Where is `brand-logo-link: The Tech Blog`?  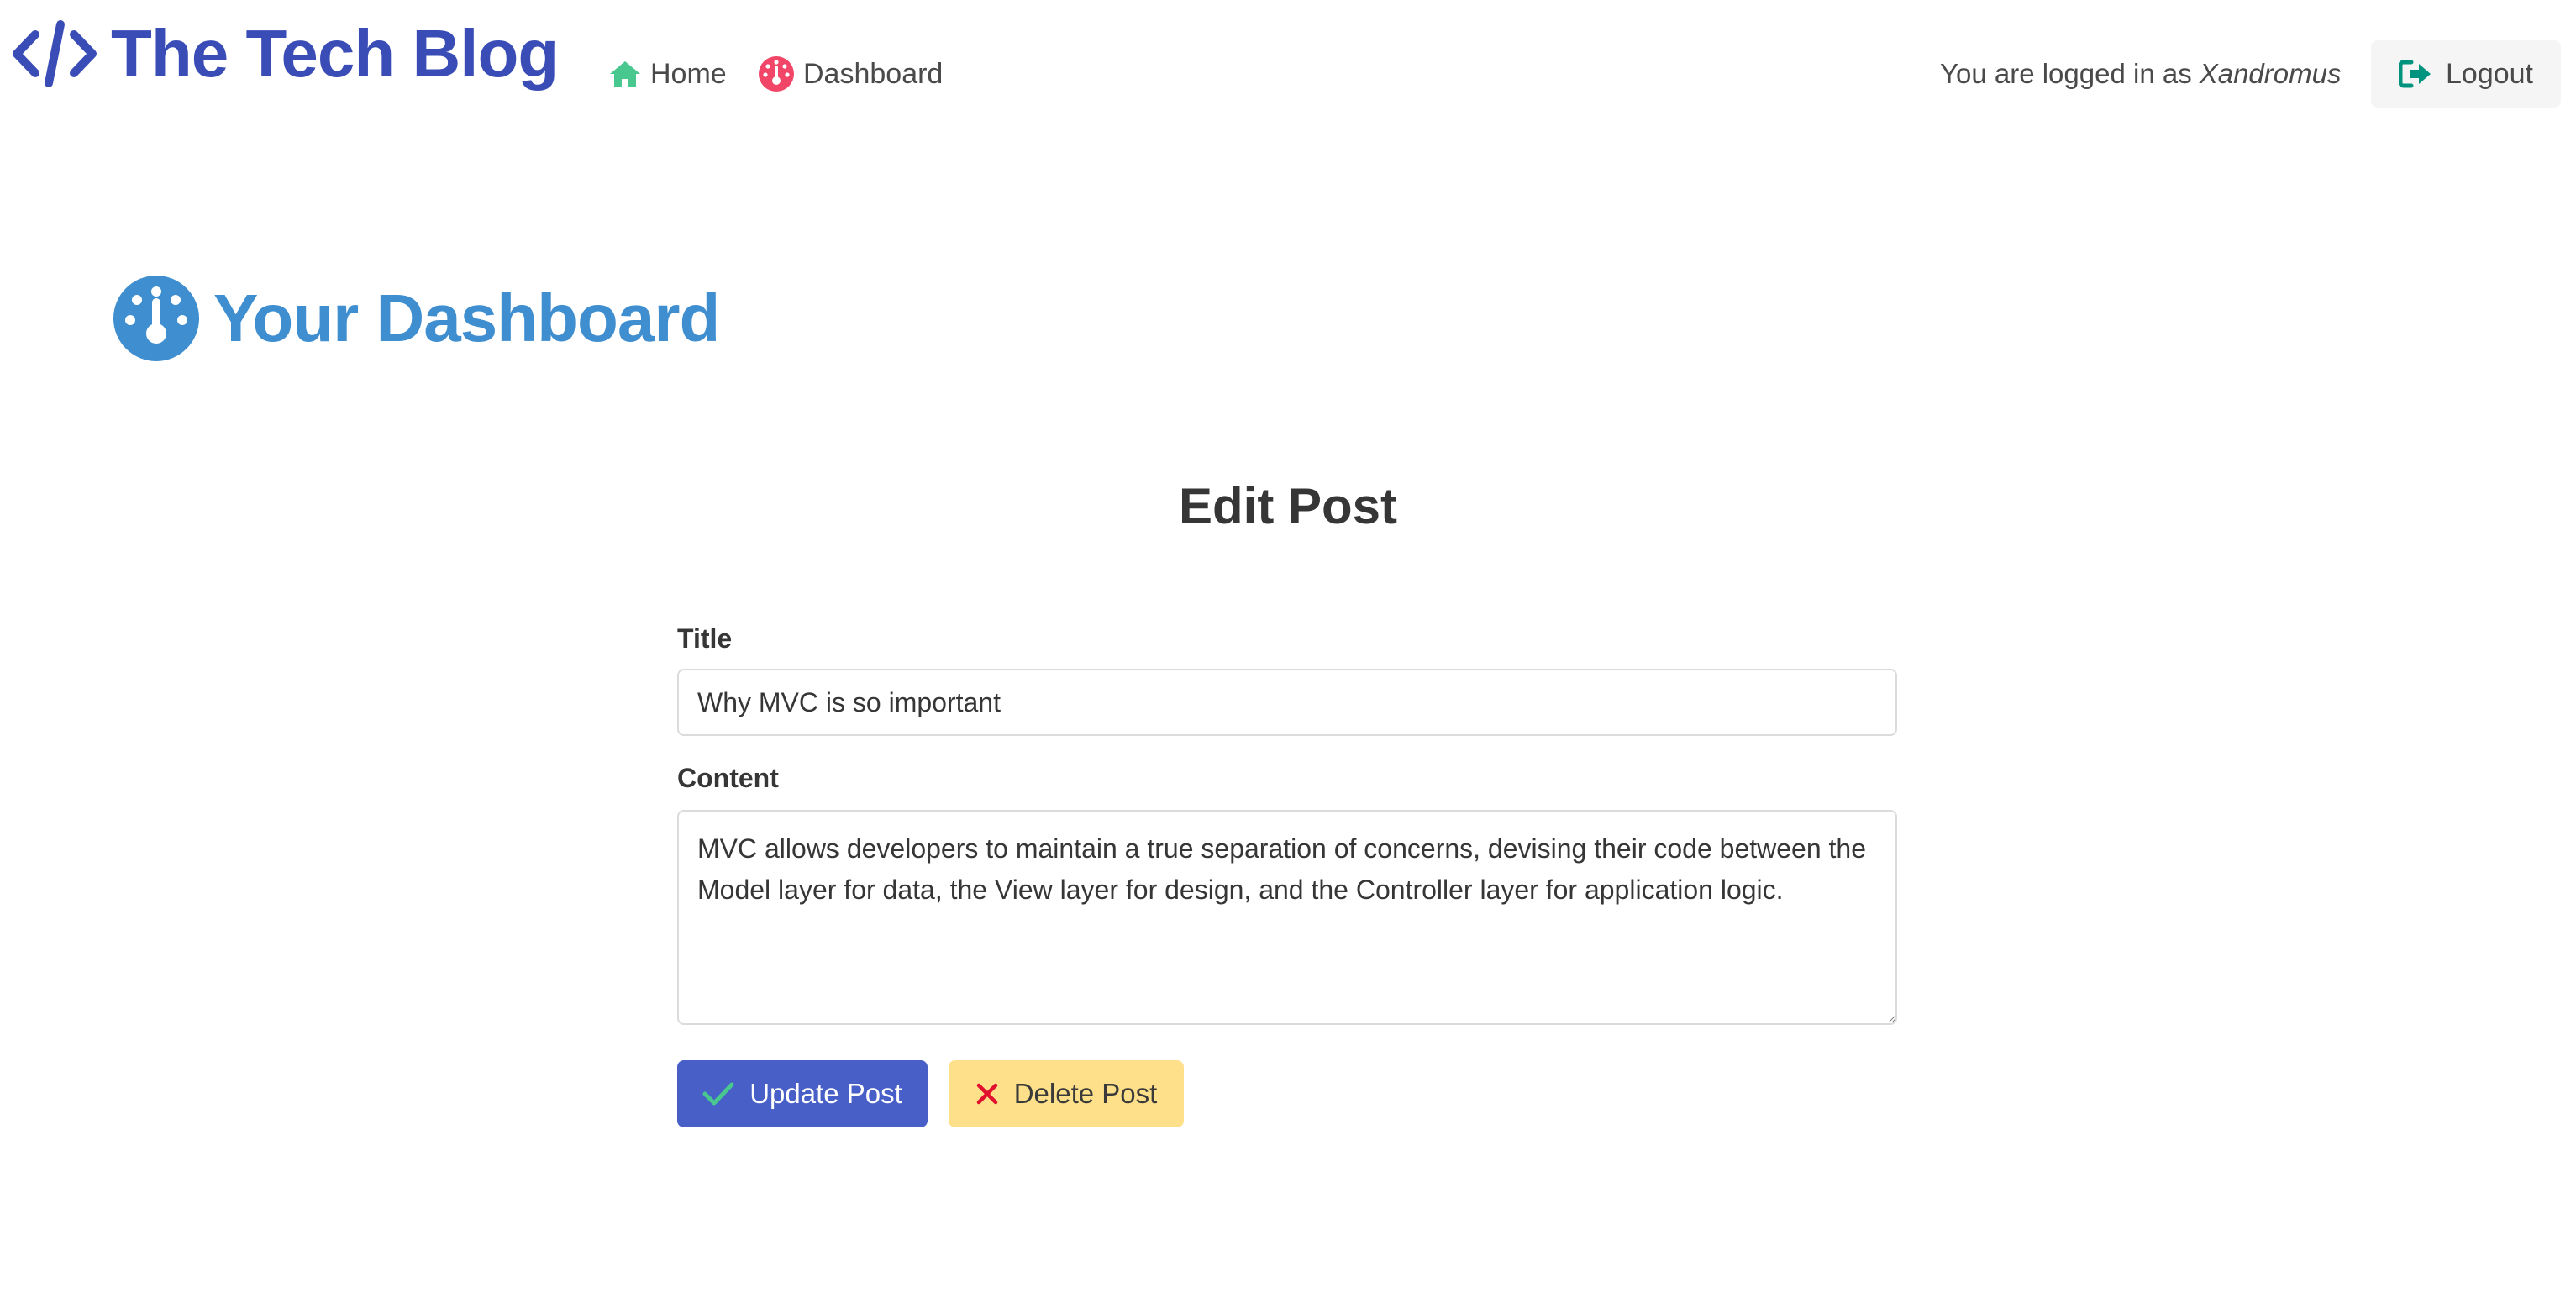
brand-logo-link: The Tech Blog is located at coordinates (284, 54).